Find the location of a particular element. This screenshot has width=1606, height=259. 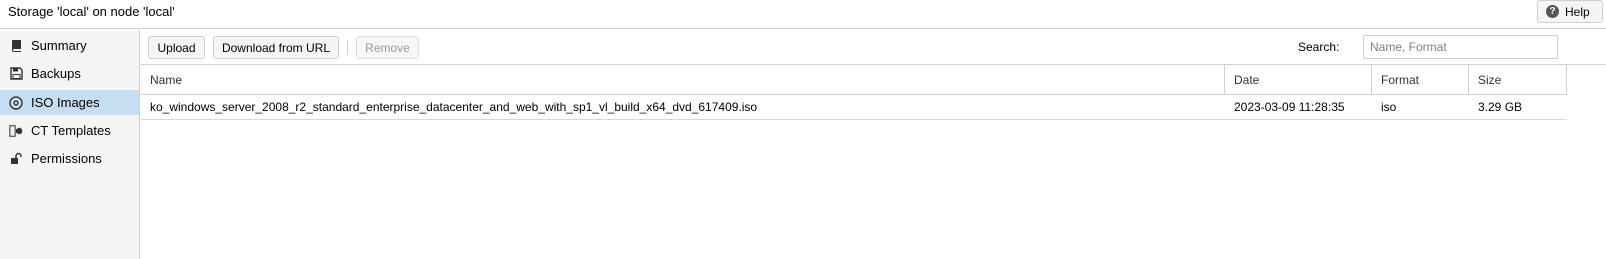

sidebar-item-ct-templates: CT Templates is located at coordinates (69, 130).